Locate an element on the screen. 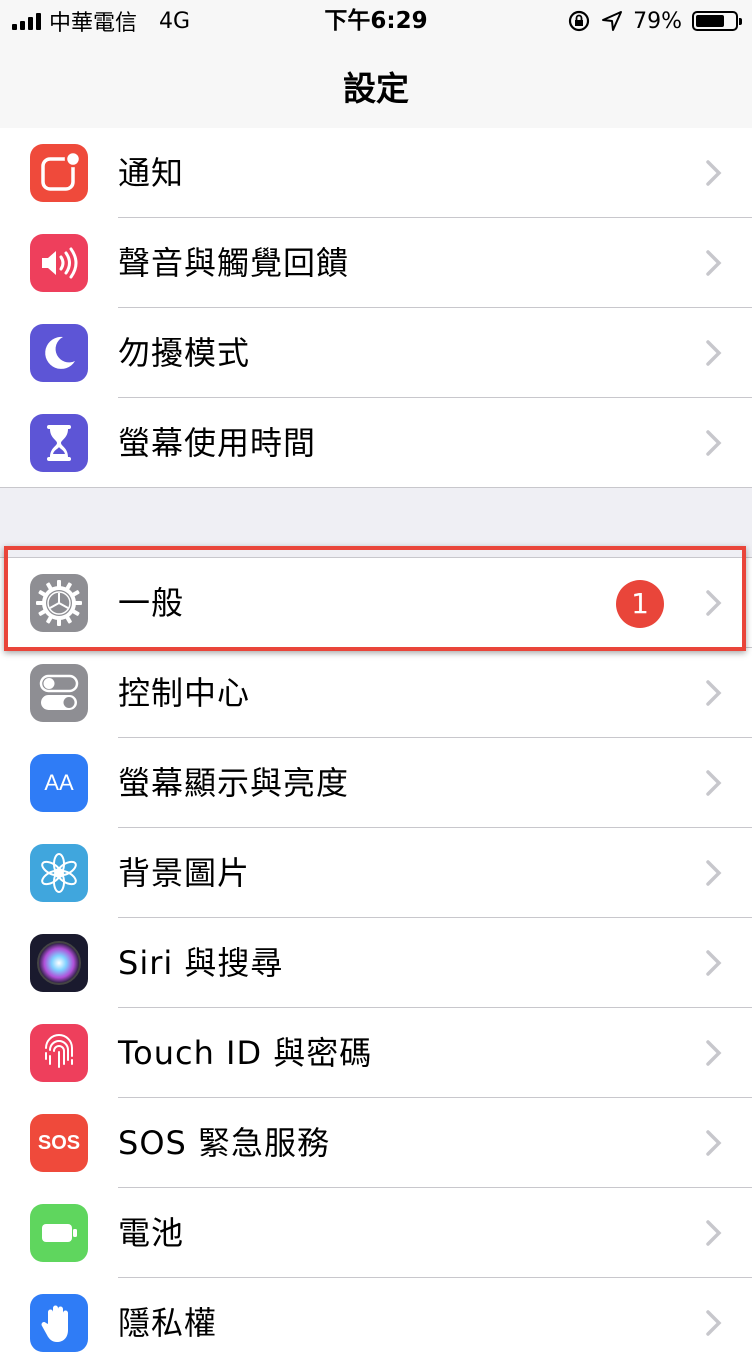 This screenshot has height=1368, width=752. settings-row-label: 聲音與觸覺回饋 is located at coordinates (234, 263).